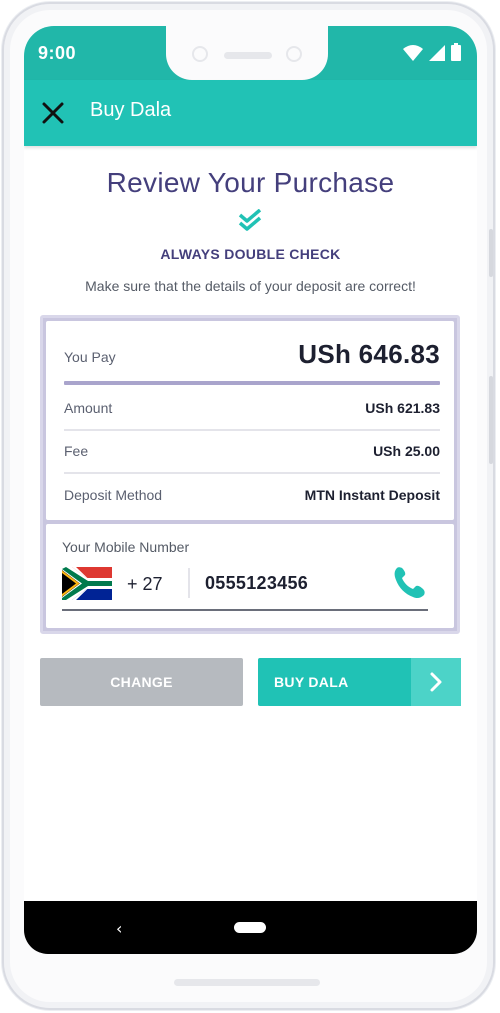  What do you see at coordinates (250, 113) in the screenshot?
I see `app-bar: Buy Dala` at bounding box center [250, 113].